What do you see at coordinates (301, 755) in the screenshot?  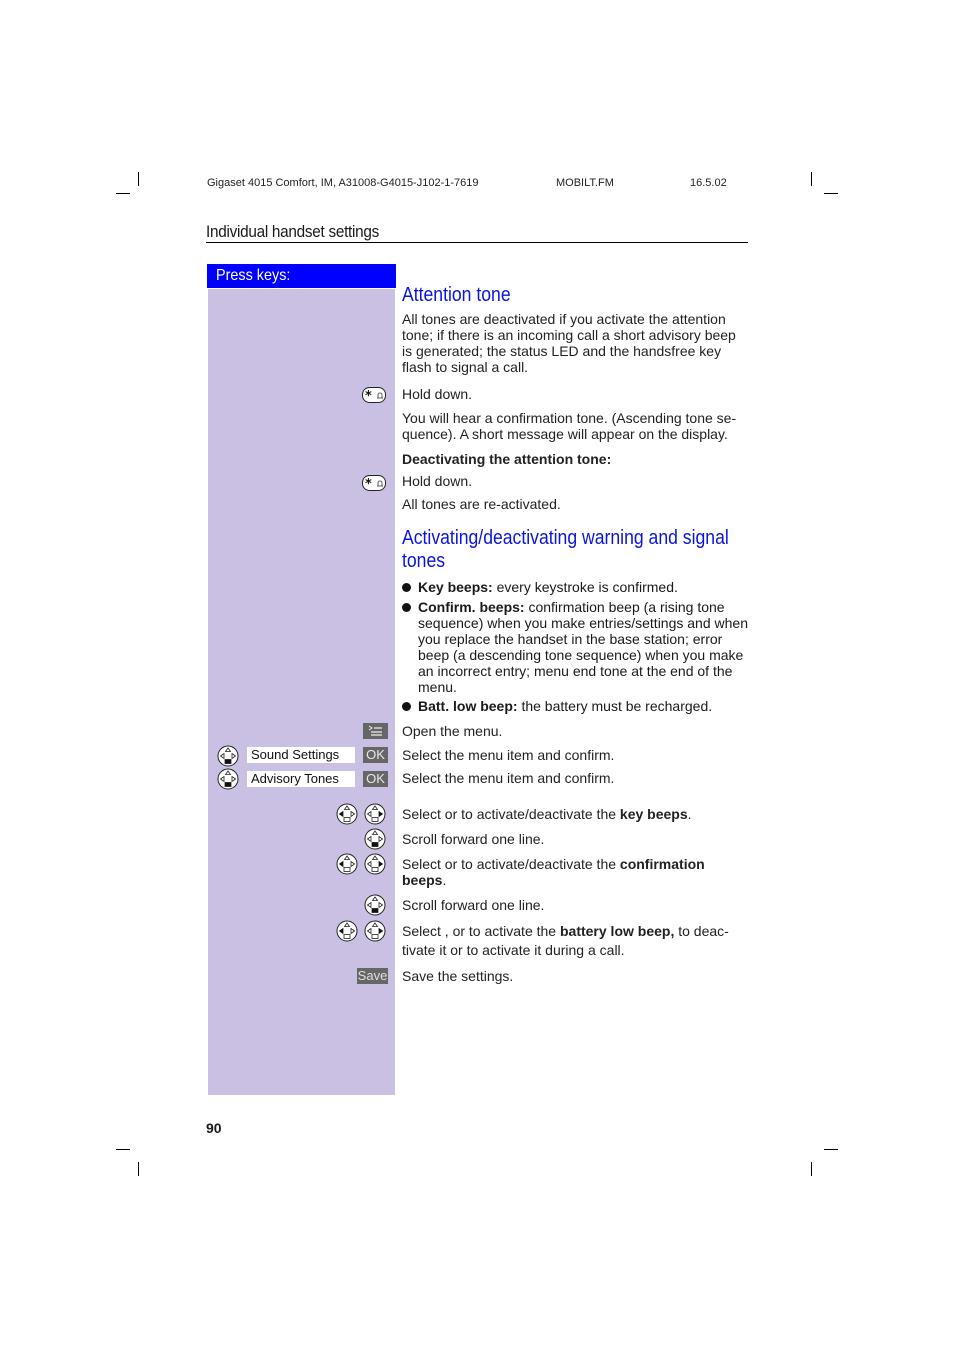 I see `menu-item-sound-settings: Sound Settings` at bounding box center [301, 755].